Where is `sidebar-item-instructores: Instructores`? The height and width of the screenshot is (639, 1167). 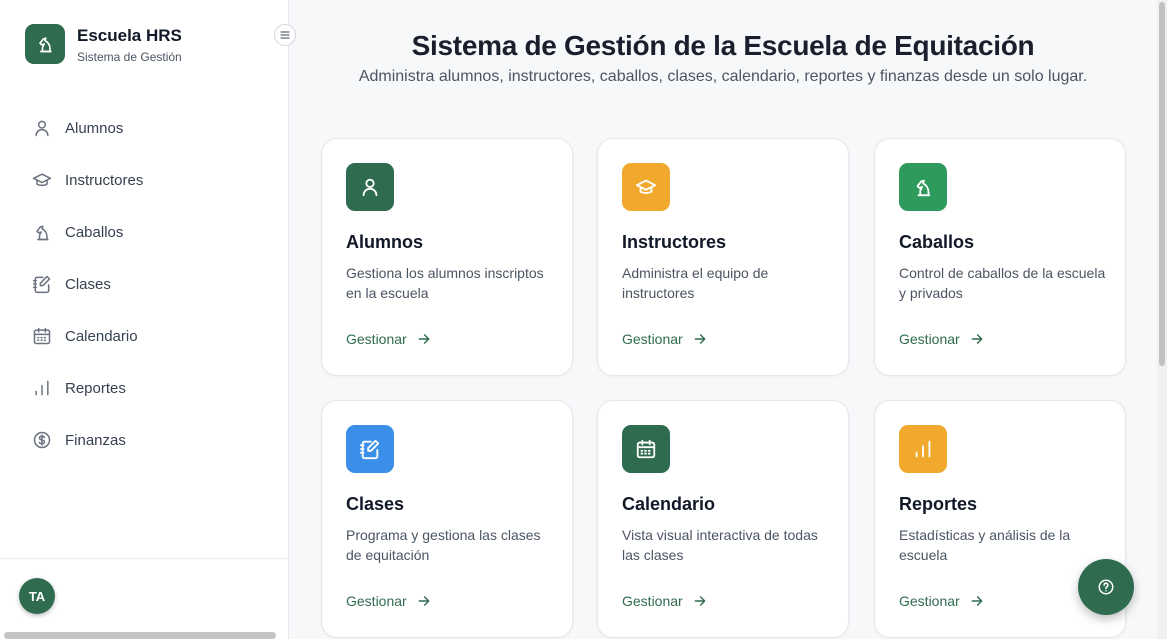 sidebar-item-instructores: Instructores is located at coordinates (146, 180).